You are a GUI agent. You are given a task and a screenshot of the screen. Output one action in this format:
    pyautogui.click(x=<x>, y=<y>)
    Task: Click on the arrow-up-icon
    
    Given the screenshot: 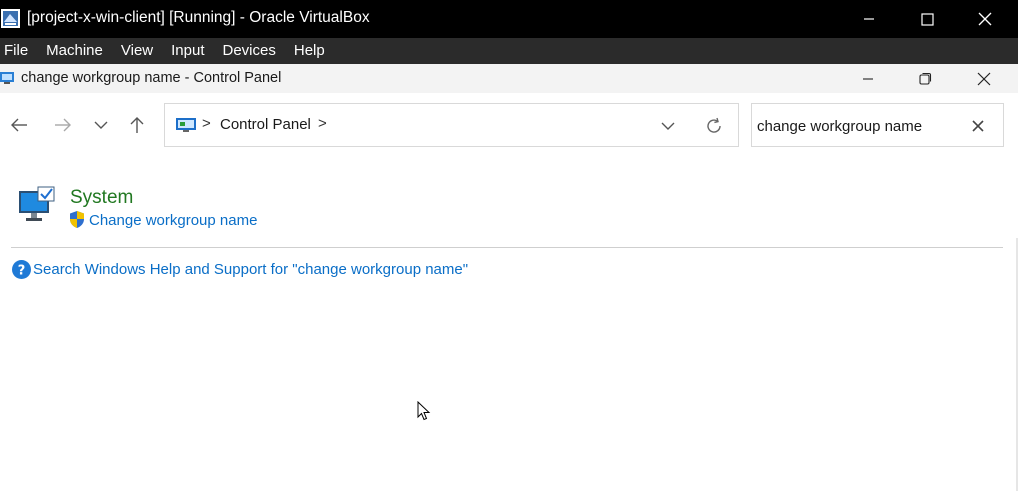 What is the action you would take?
    pyautogui.click(x=137, y=125)
    